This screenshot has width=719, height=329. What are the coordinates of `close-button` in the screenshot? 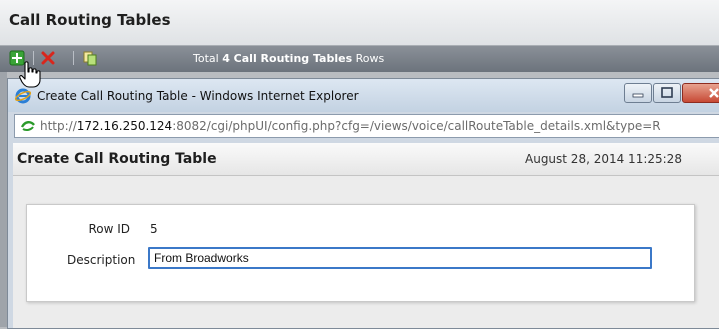 It's located at (700, 93).